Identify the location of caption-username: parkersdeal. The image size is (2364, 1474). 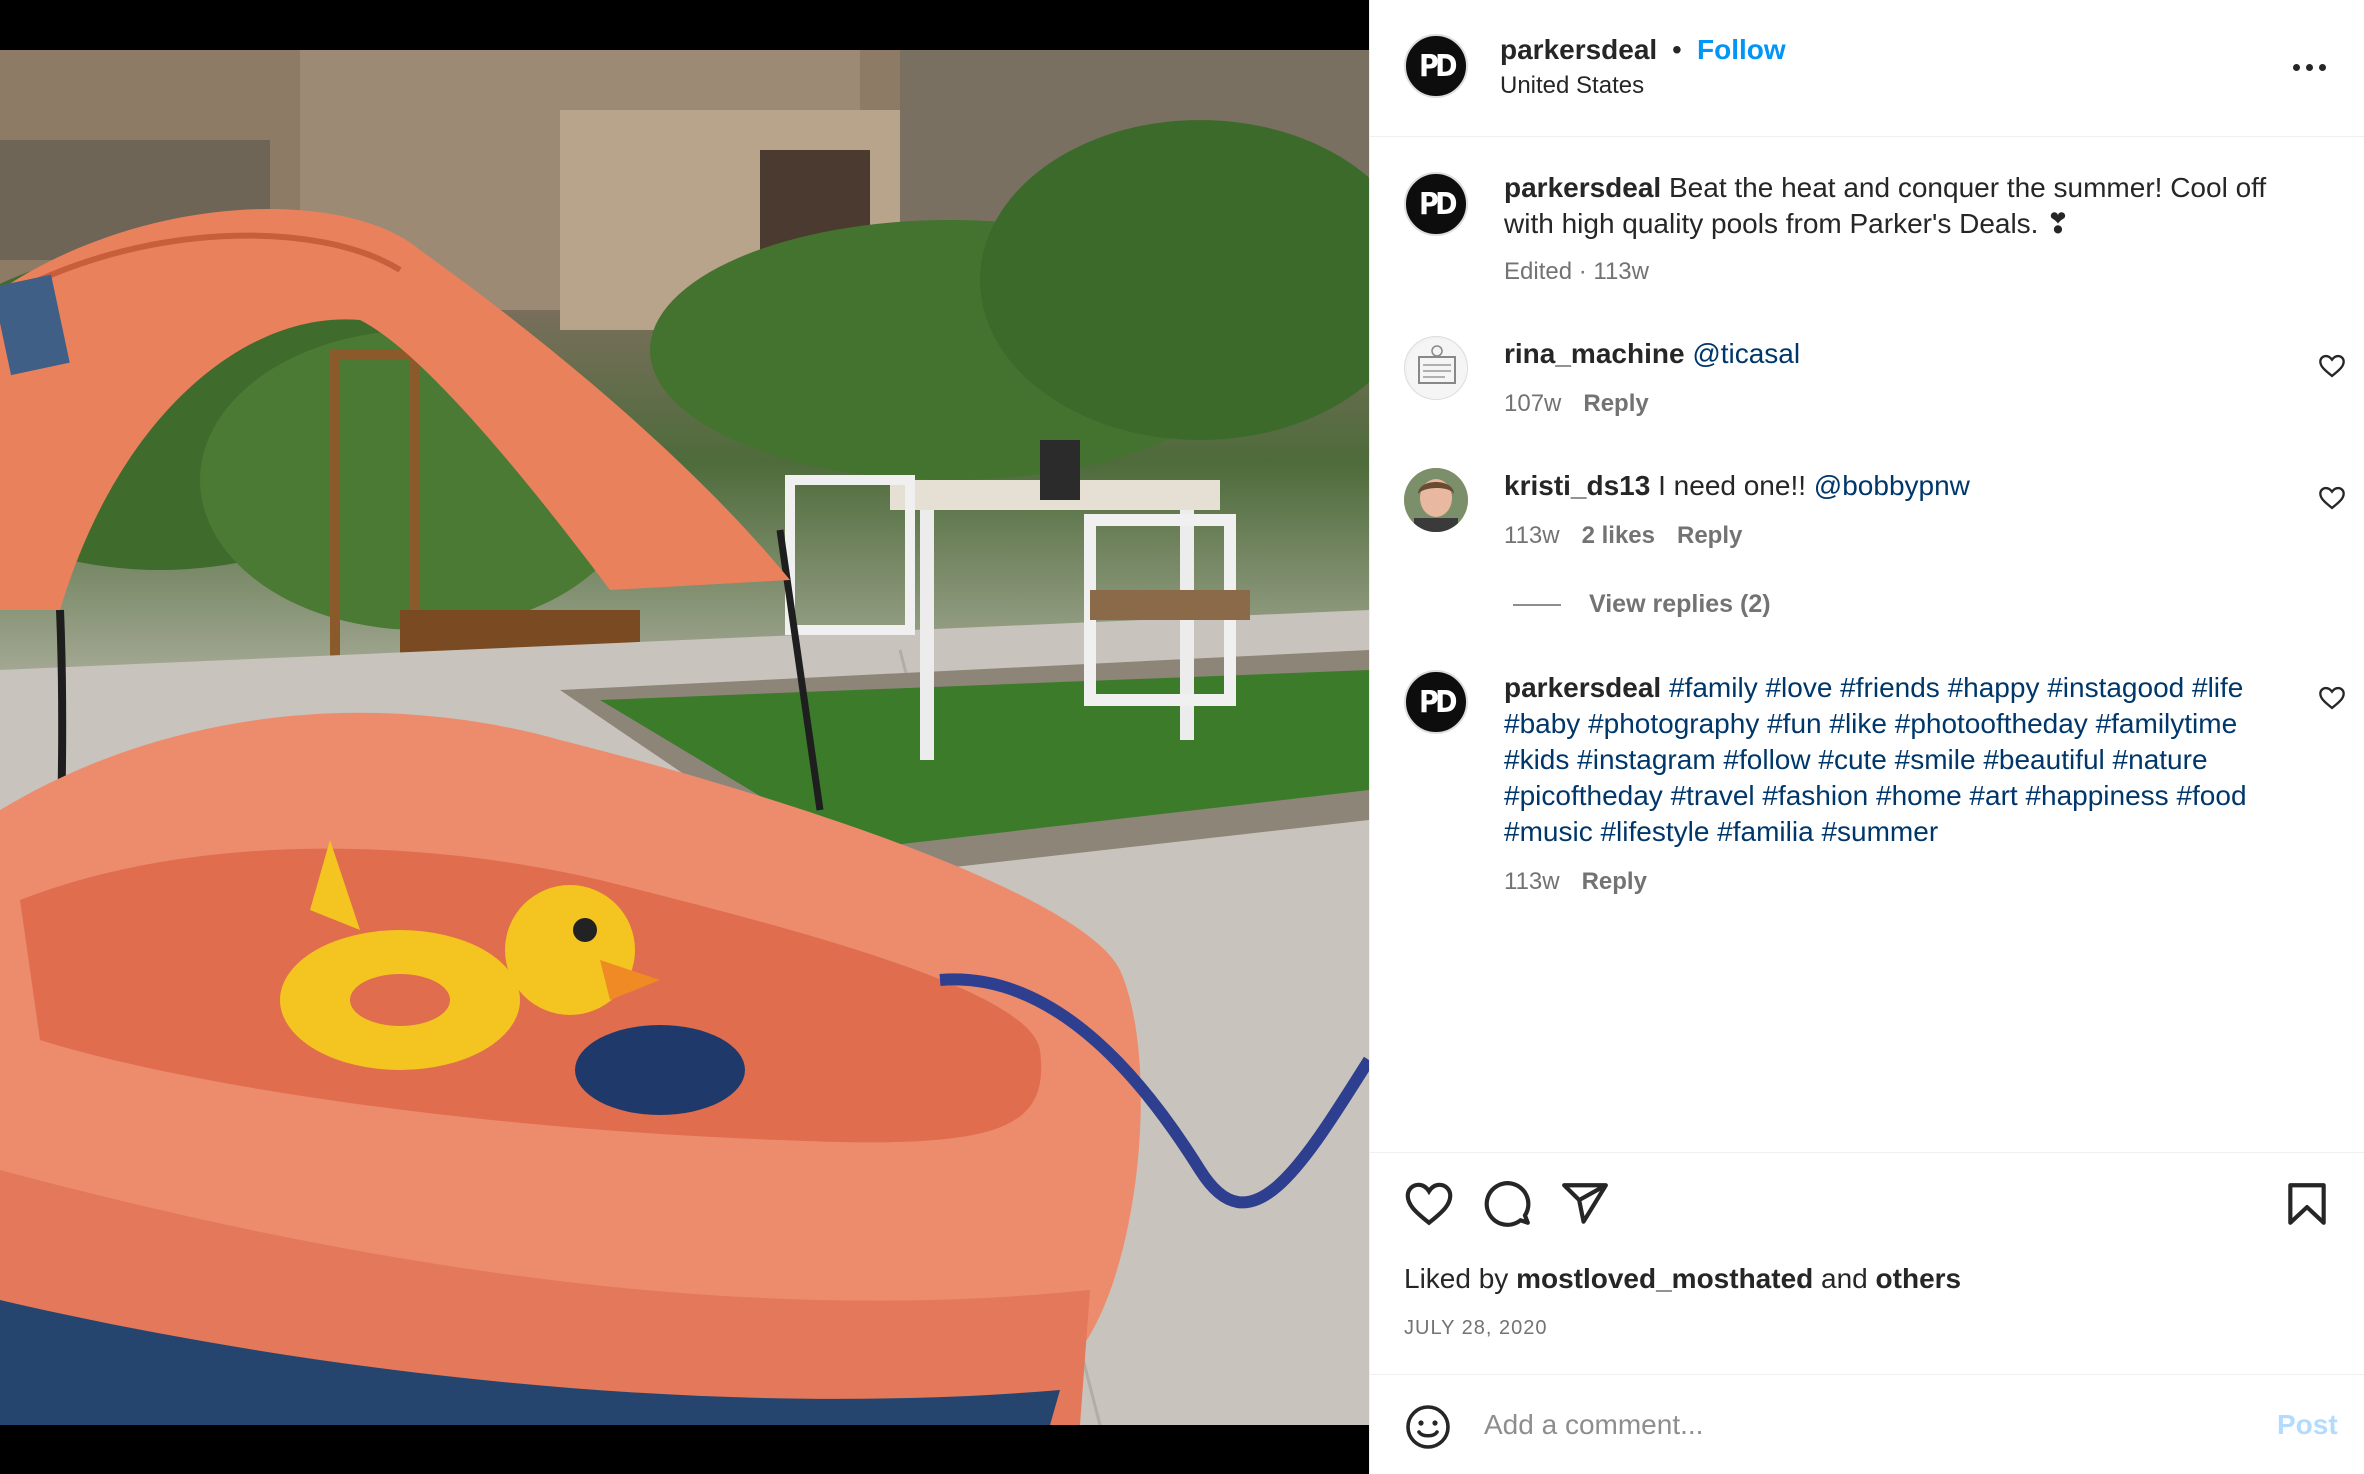
(1582, 187).